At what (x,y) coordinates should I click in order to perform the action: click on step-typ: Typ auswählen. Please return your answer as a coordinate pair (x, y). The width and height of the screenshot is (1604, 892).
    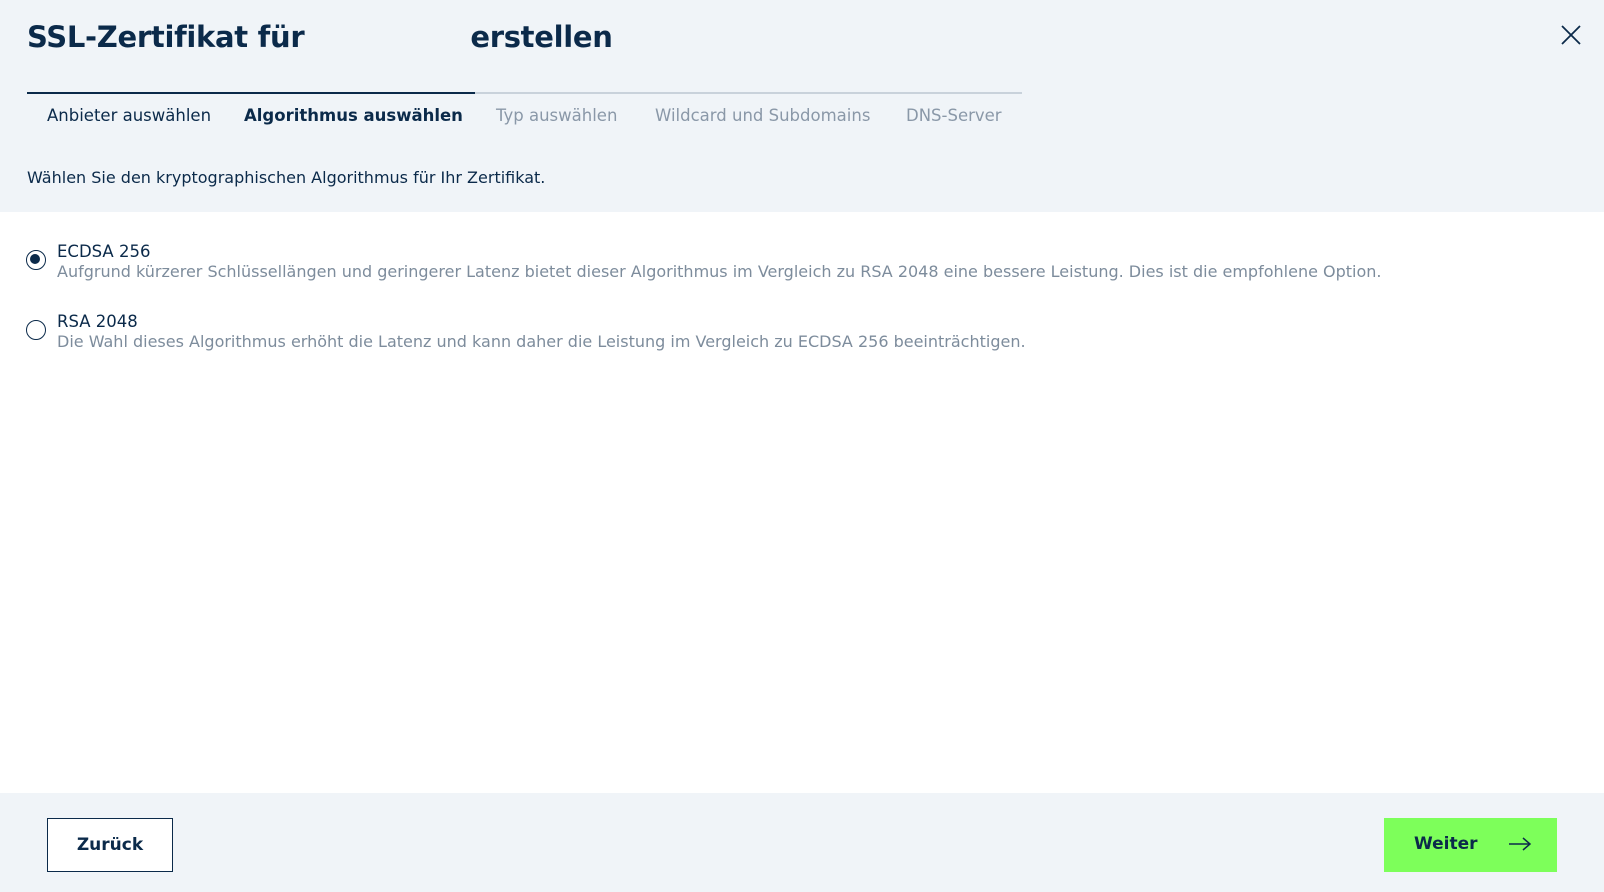
    Looking at the image, I should click on (556, 115).